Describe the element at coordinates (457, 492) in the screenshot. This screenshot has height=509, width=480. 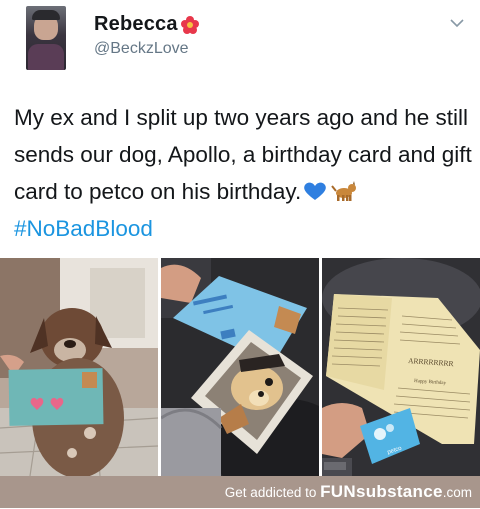
I see `footer-domain: .com` at that location.